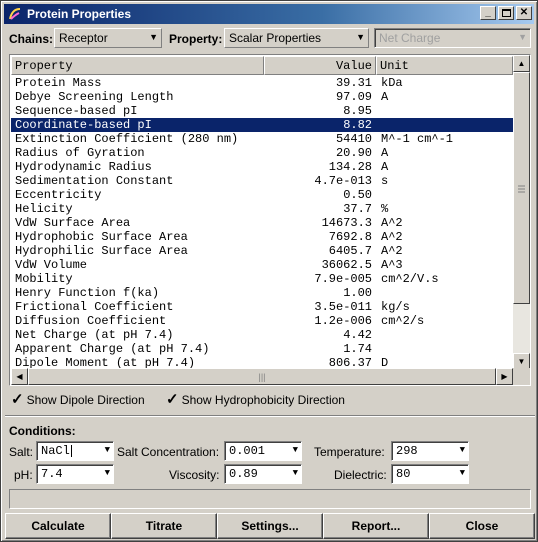 This screenshot has height=542, width=538. What do you see at coordinates (19, 376) in the screenshot?
I see `scroll-left-icon: ◀` at bounding box center [19, 376].